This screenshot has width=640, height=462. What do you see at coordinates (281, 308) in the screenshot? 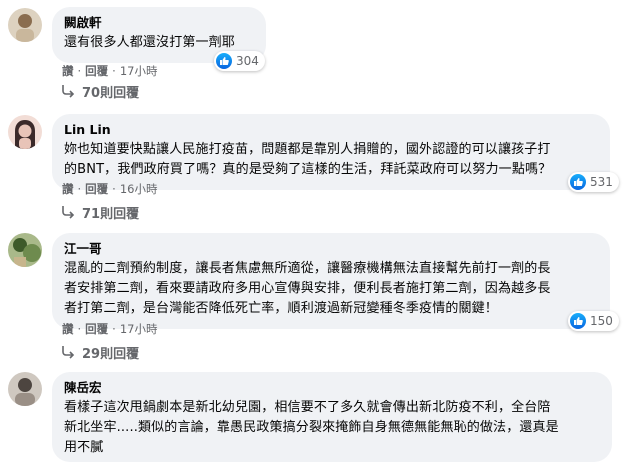
I see `comment-line: 者打第二劑，是台灣能否降低死亡率，順利渡過新冠變種冬季疫情的關鍵！` at bounding box center [281, 308].